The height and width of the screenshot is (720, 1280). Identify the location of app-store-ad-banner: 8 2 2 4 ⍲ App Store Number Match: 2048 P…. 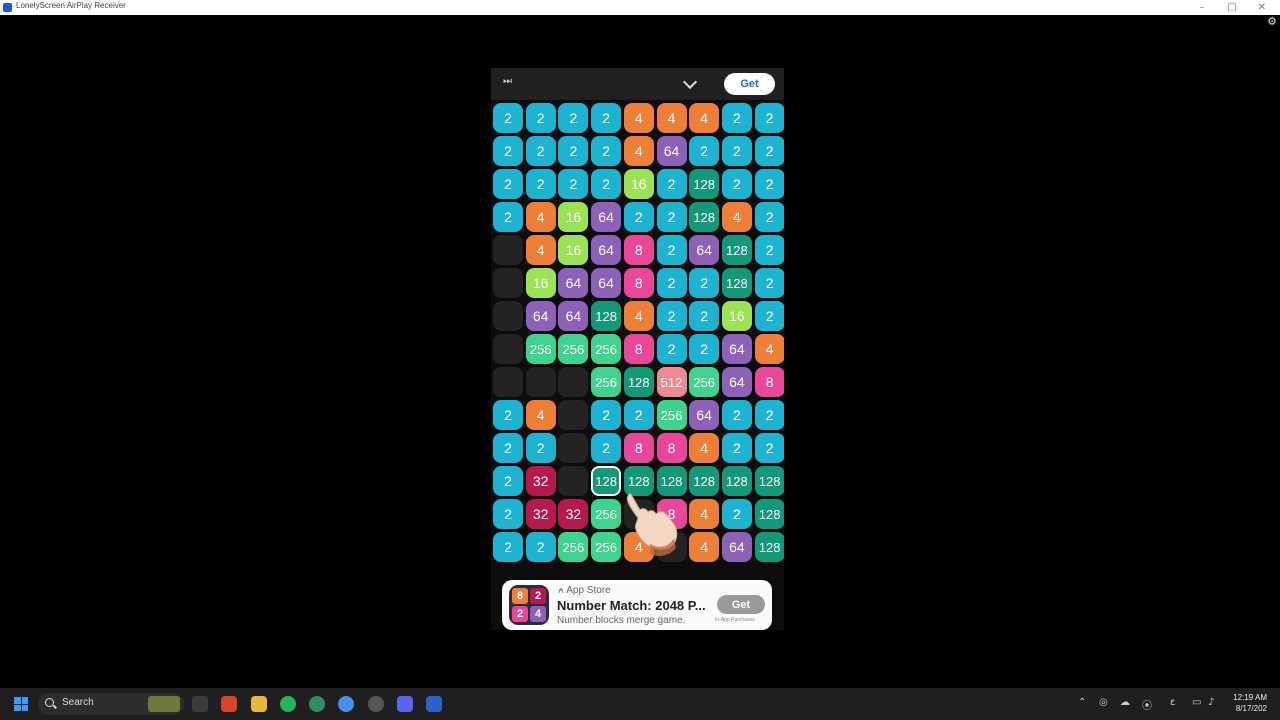
(637, 605).